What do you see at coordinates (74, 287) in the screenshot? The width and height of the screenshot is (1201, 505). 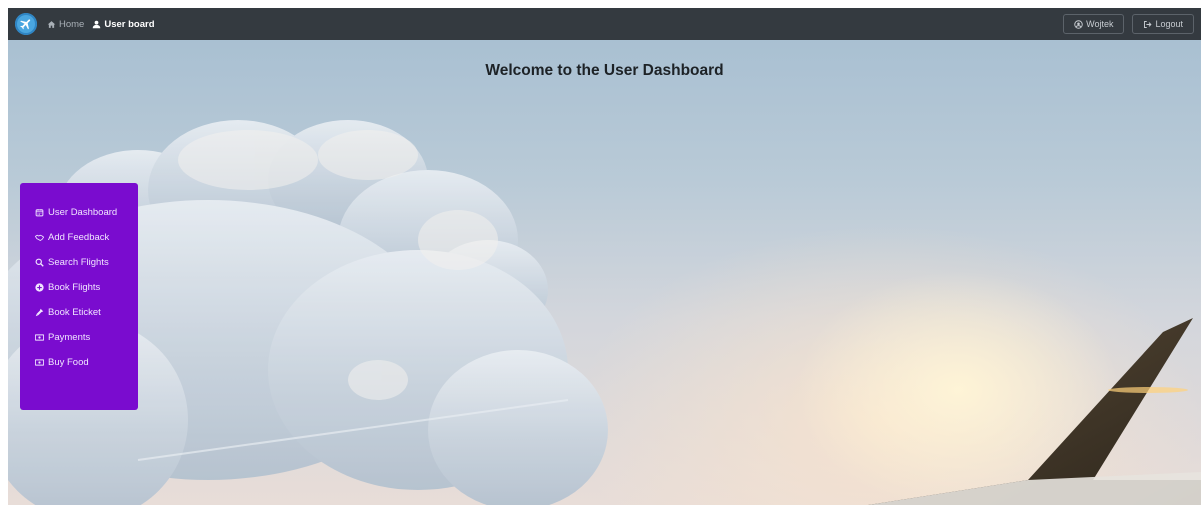 I see `sidebar-item-label: Book Flights` at bounding box center [74, 287].